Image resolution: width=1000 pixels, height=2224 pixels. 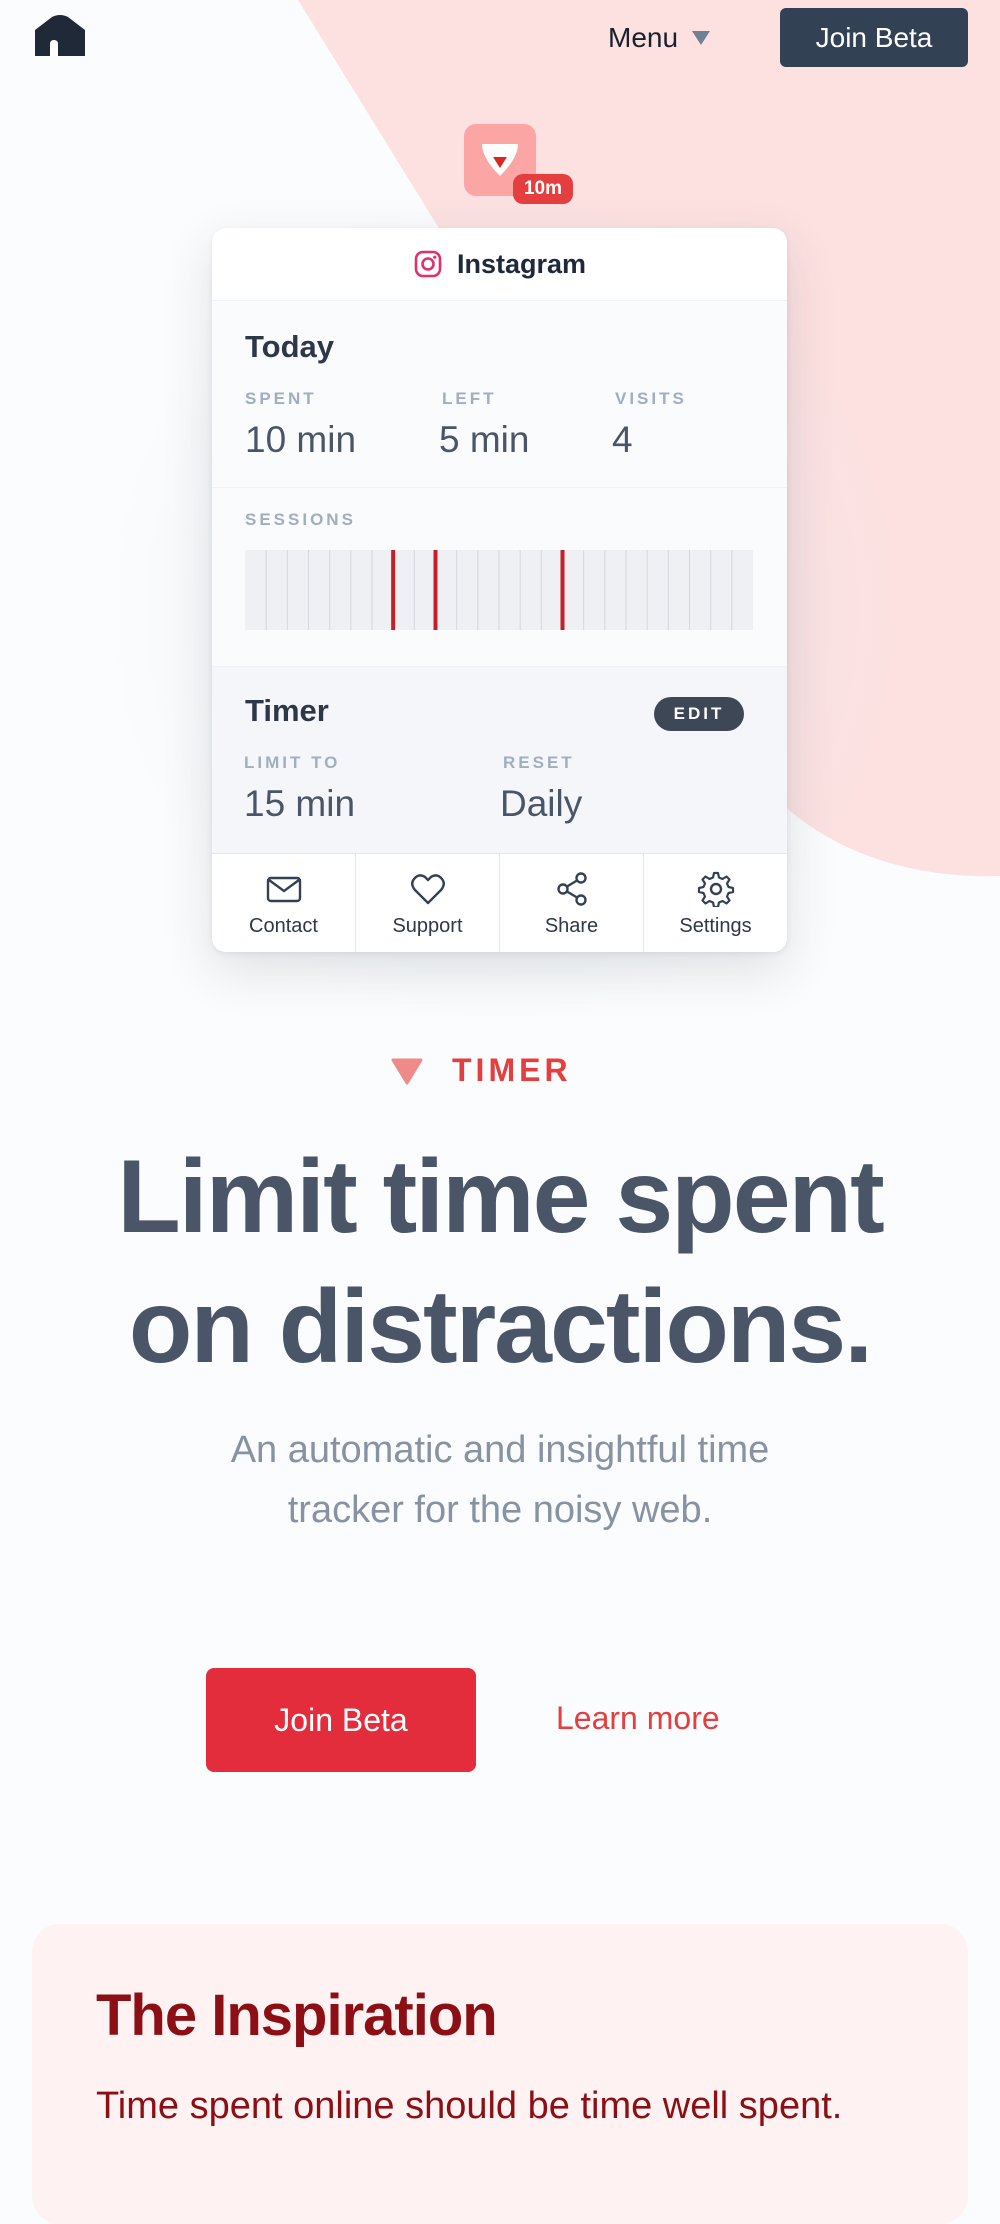 I want to click on mail-icon, so click(x=283, y=889).